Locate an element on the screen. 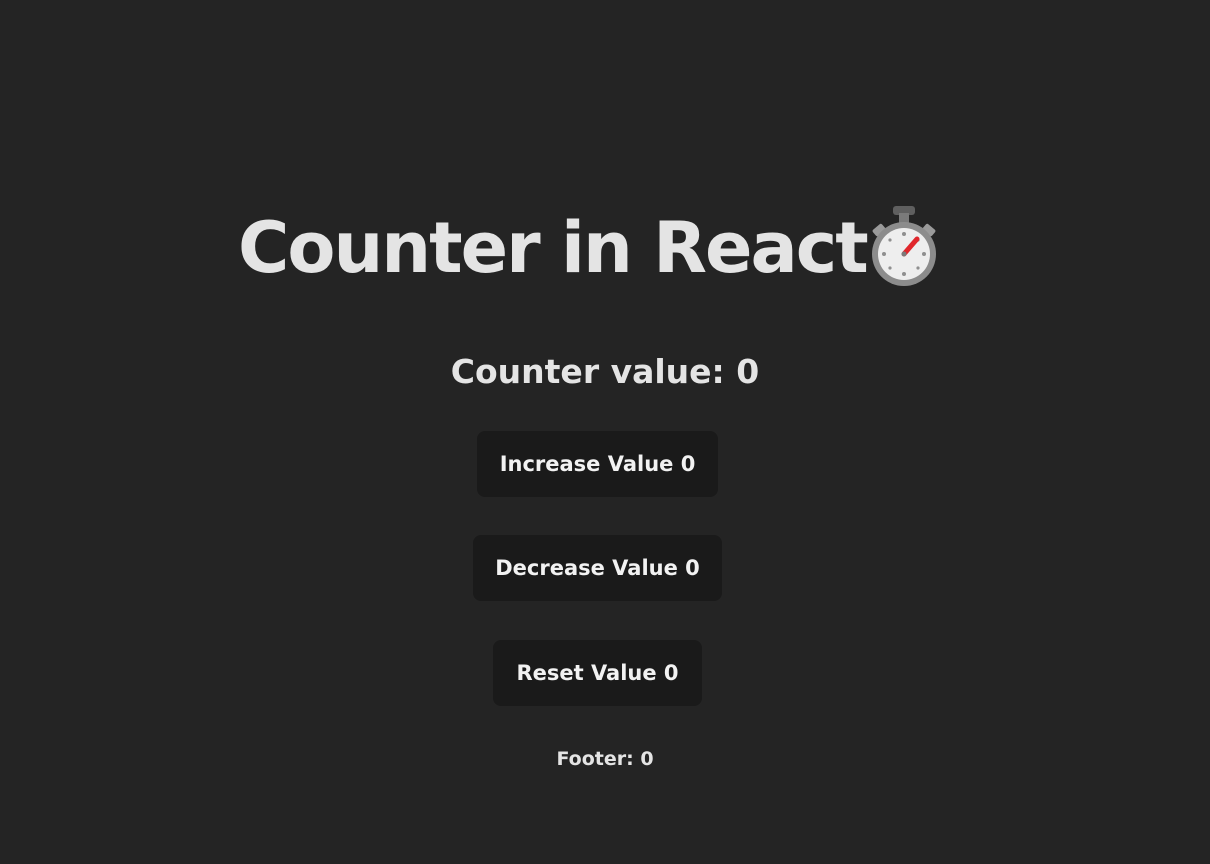  page-title: Counter in React is located at coordinates (553, 248).